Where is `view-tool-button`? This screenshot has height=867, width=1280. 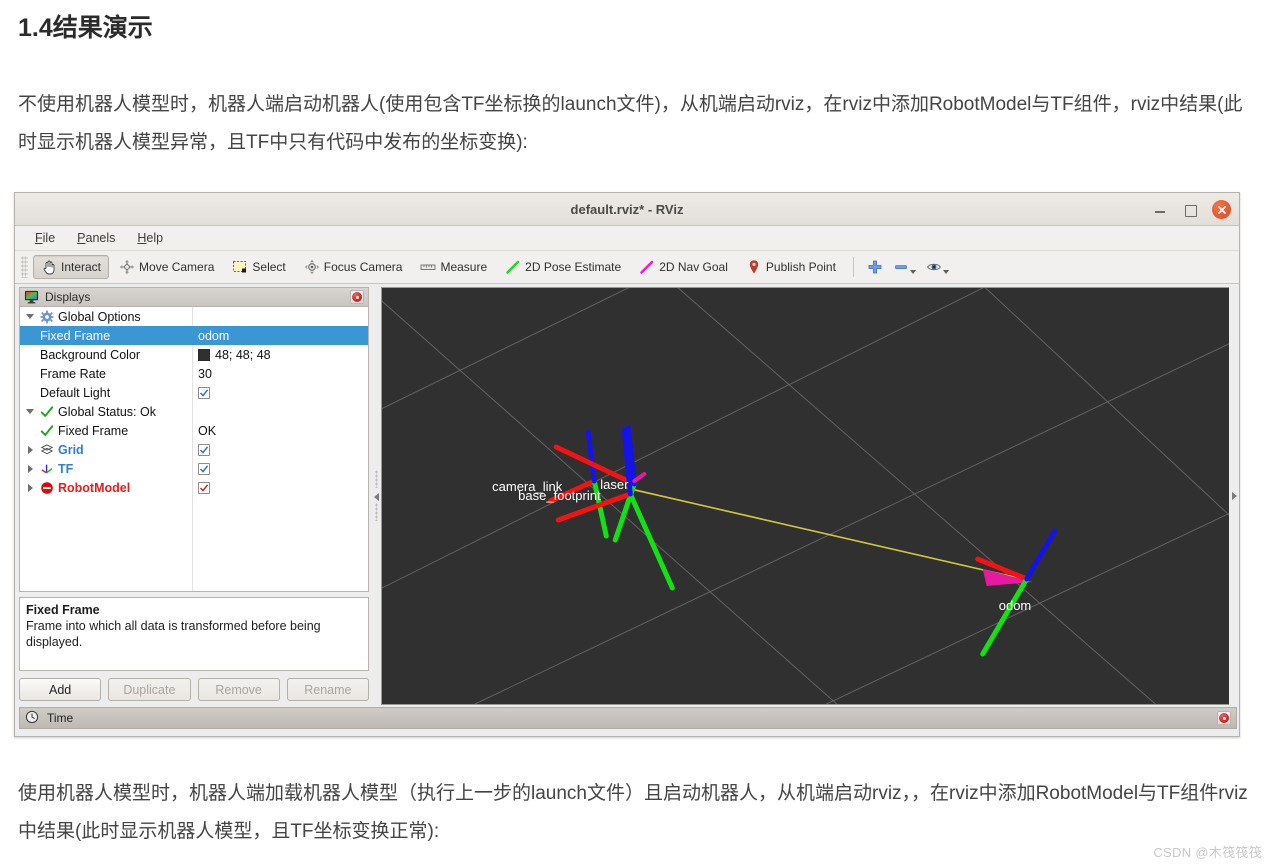 view-tool-button is located at coordinates (937, 267).